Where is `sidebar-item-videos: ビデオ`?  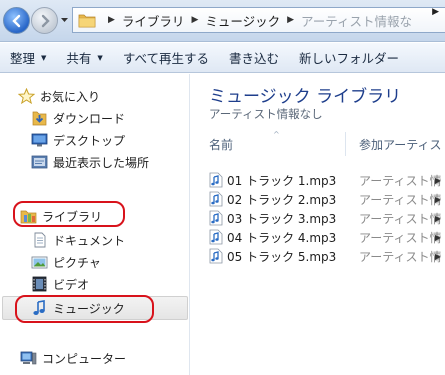 sidebar-item-videos: ビデオ is located at coordinates (60, 284).